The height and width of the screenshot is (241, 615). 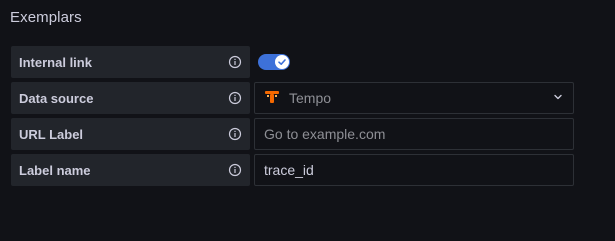 I want to click on data-source-label-cell: Data source, so click(x=130, y=98).